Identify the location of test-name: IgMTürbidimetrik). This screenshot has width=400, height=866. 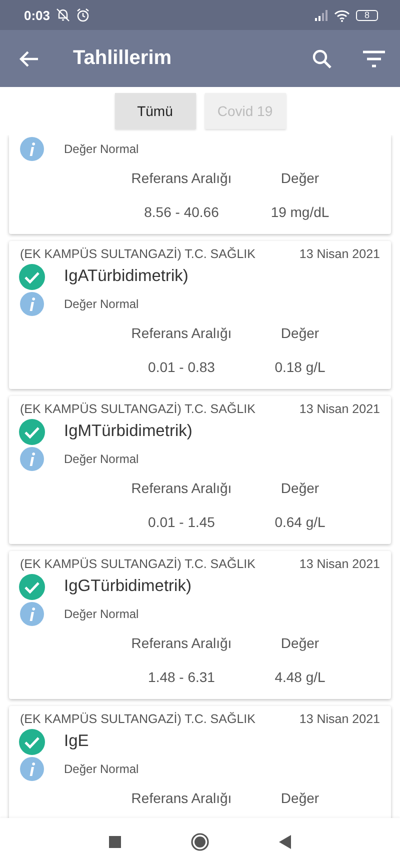
(128, 431).